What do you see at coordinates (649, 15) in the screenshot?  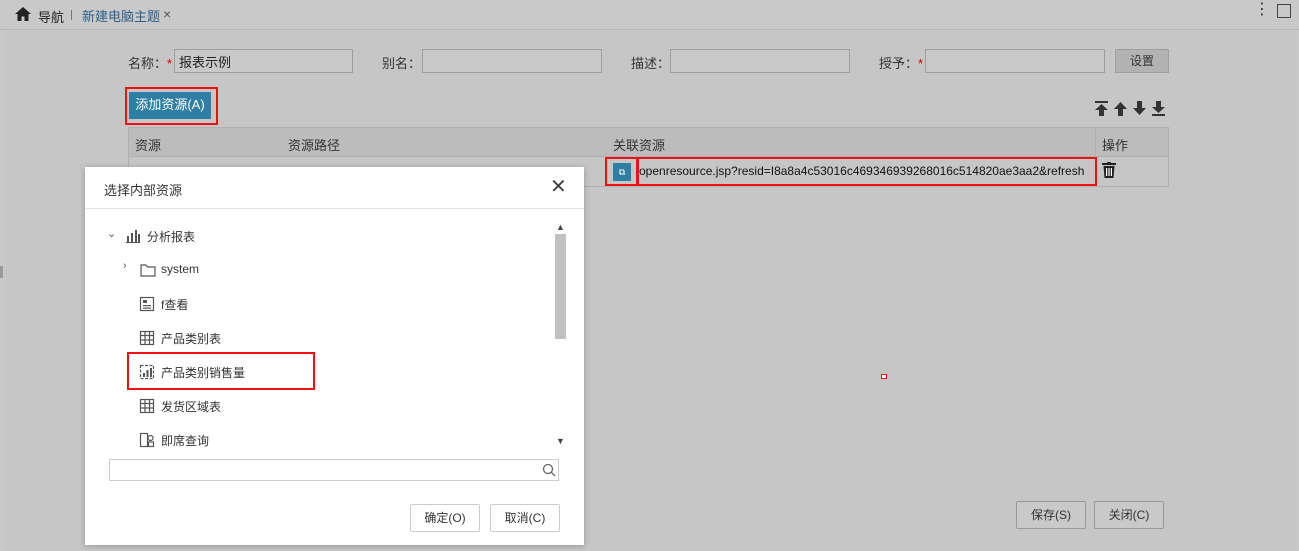 I see `top-tab-bar: 导航 新建电脑主题 × ⋮` at bounding box center [649, 15].